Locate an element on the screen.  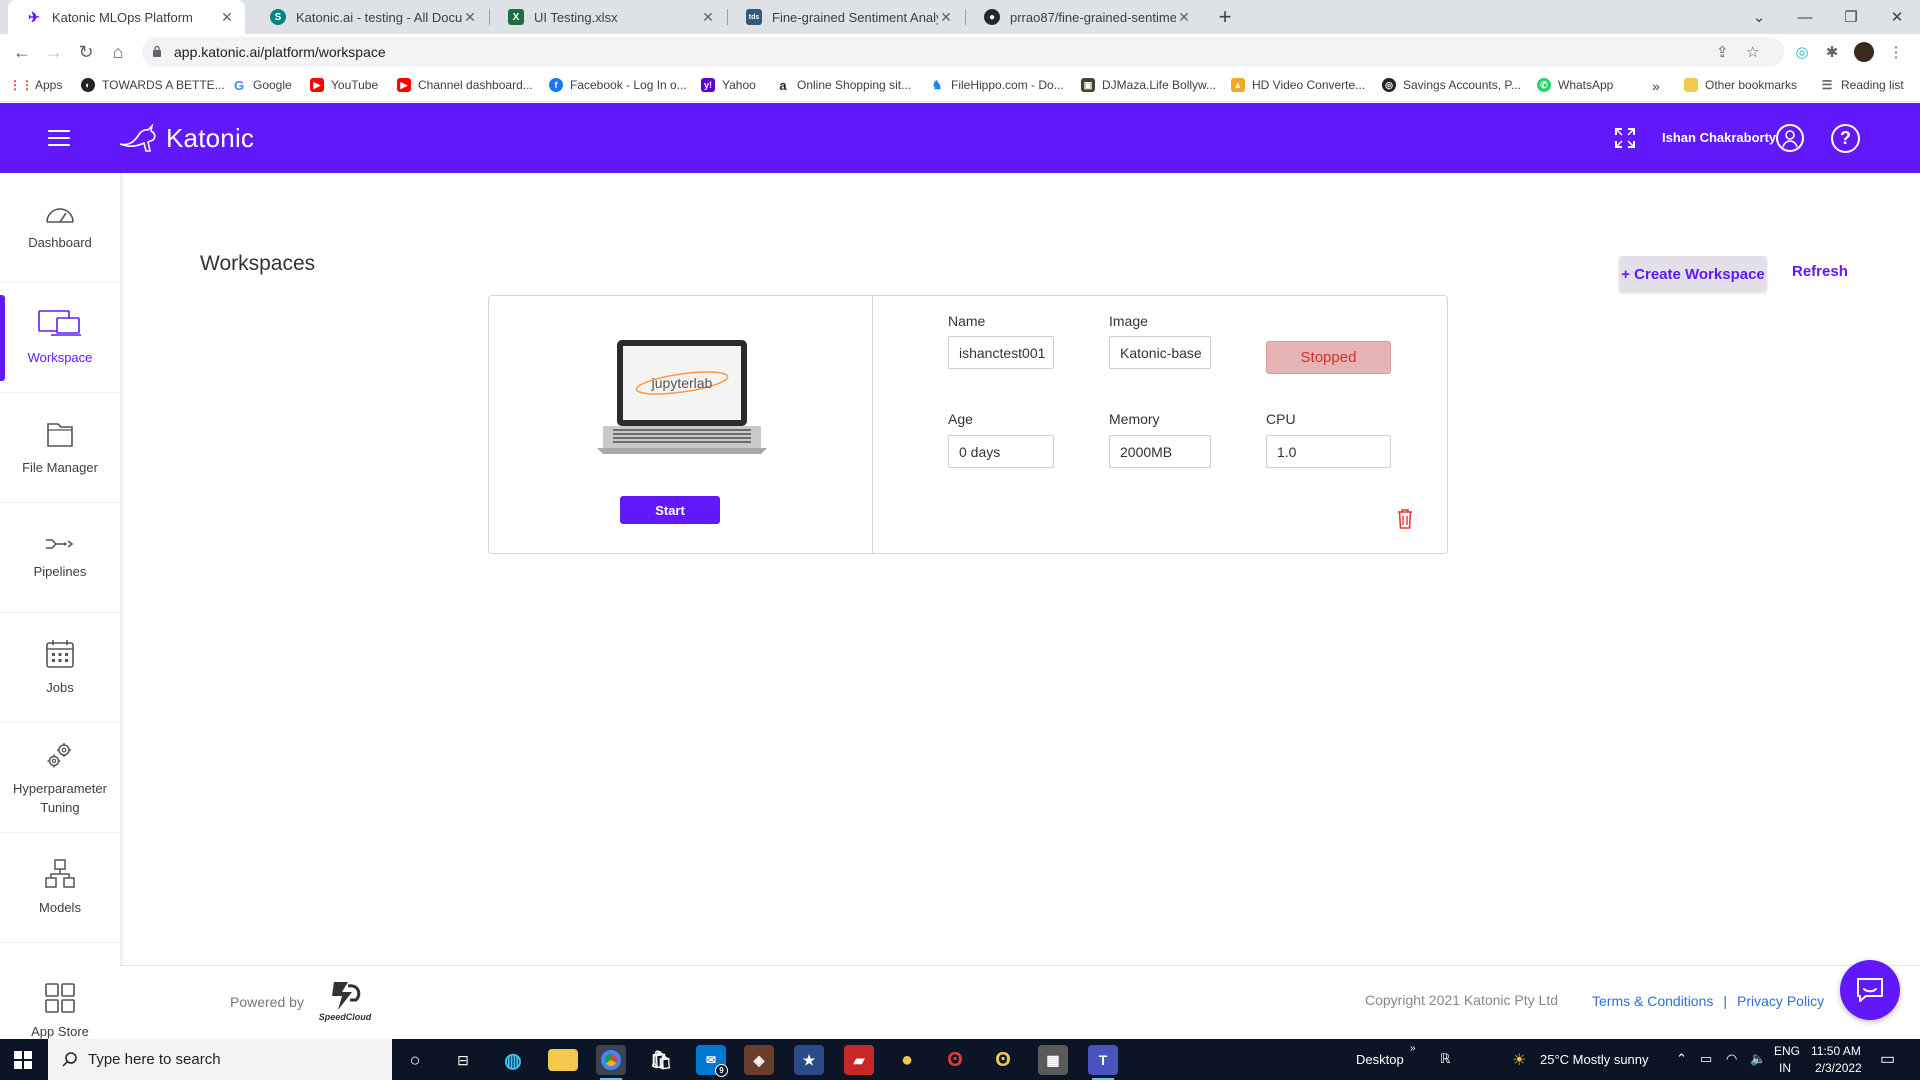
teams-icon: T is located at coordinates (1103, 1062).